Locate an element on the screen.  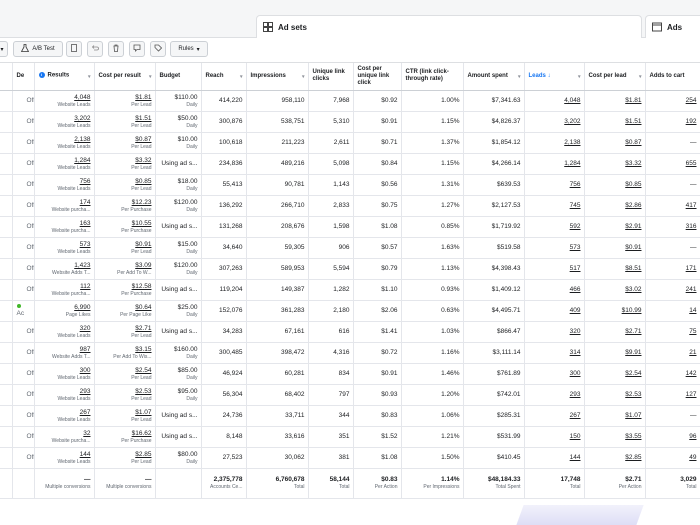
cost-per-lead-value: $2.91 is located at coordinates (614, 227).